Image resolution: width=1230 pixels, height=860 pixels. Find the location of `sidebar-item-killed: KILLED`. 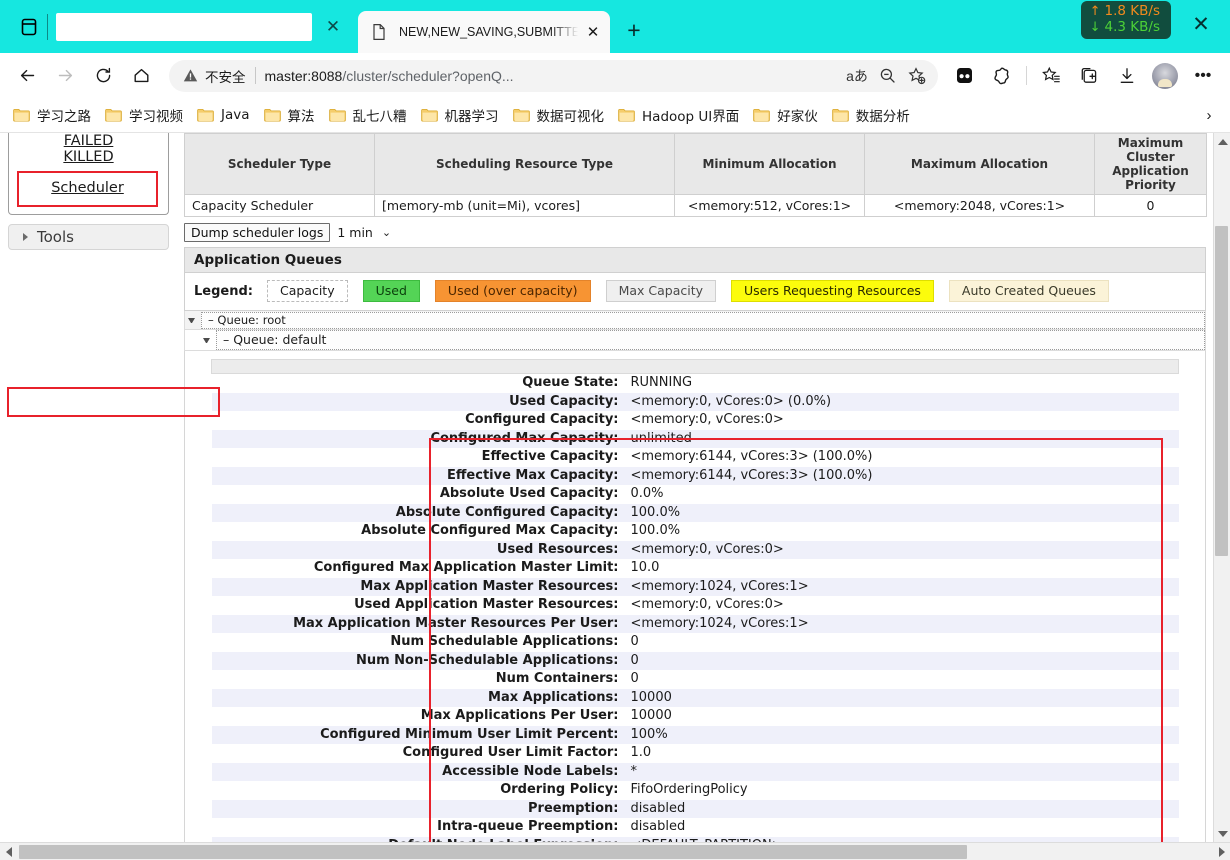

sidebar-item-killed: KILLED is located at coordinates (88, 157).